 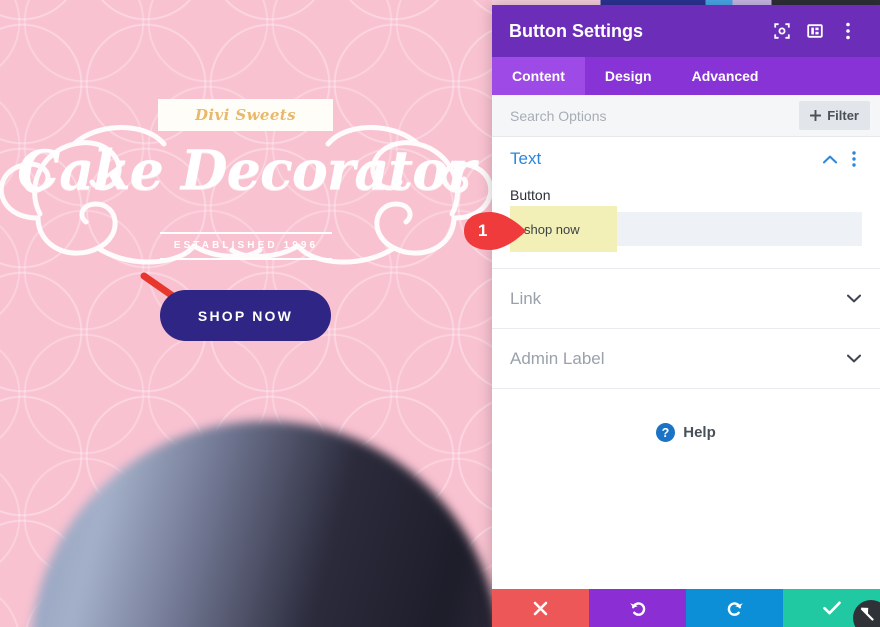 What do you see at coordinates (655, 115) in the screenshot?
I see `search-input` at bounding box center [655, 115].